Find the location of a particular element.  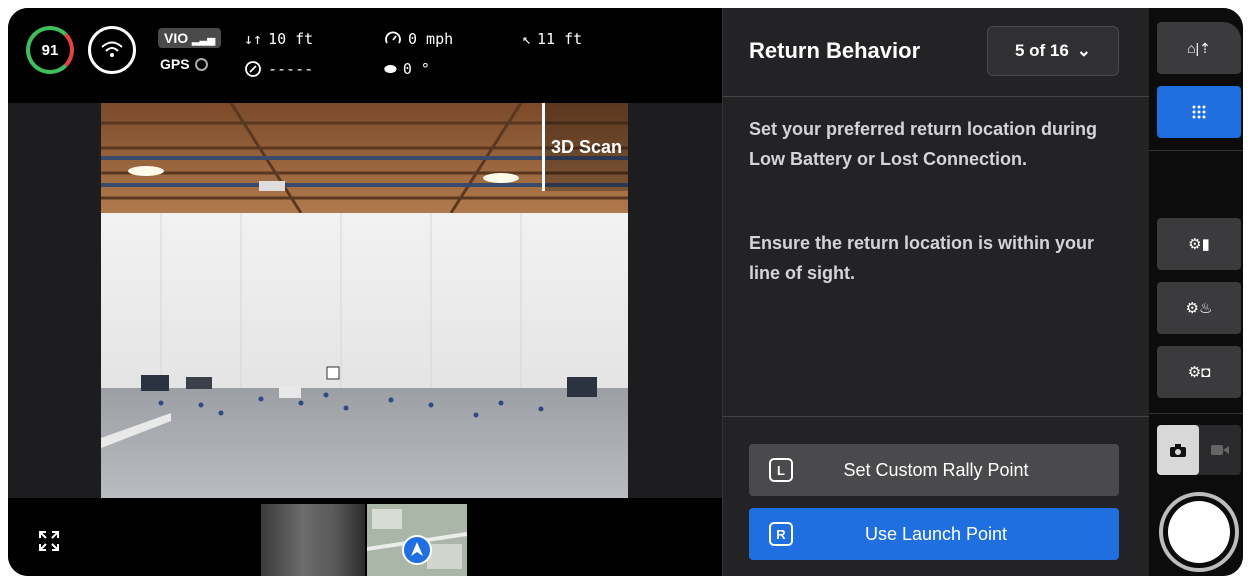

key-r-icon: R is located at coordinates (781, 534).